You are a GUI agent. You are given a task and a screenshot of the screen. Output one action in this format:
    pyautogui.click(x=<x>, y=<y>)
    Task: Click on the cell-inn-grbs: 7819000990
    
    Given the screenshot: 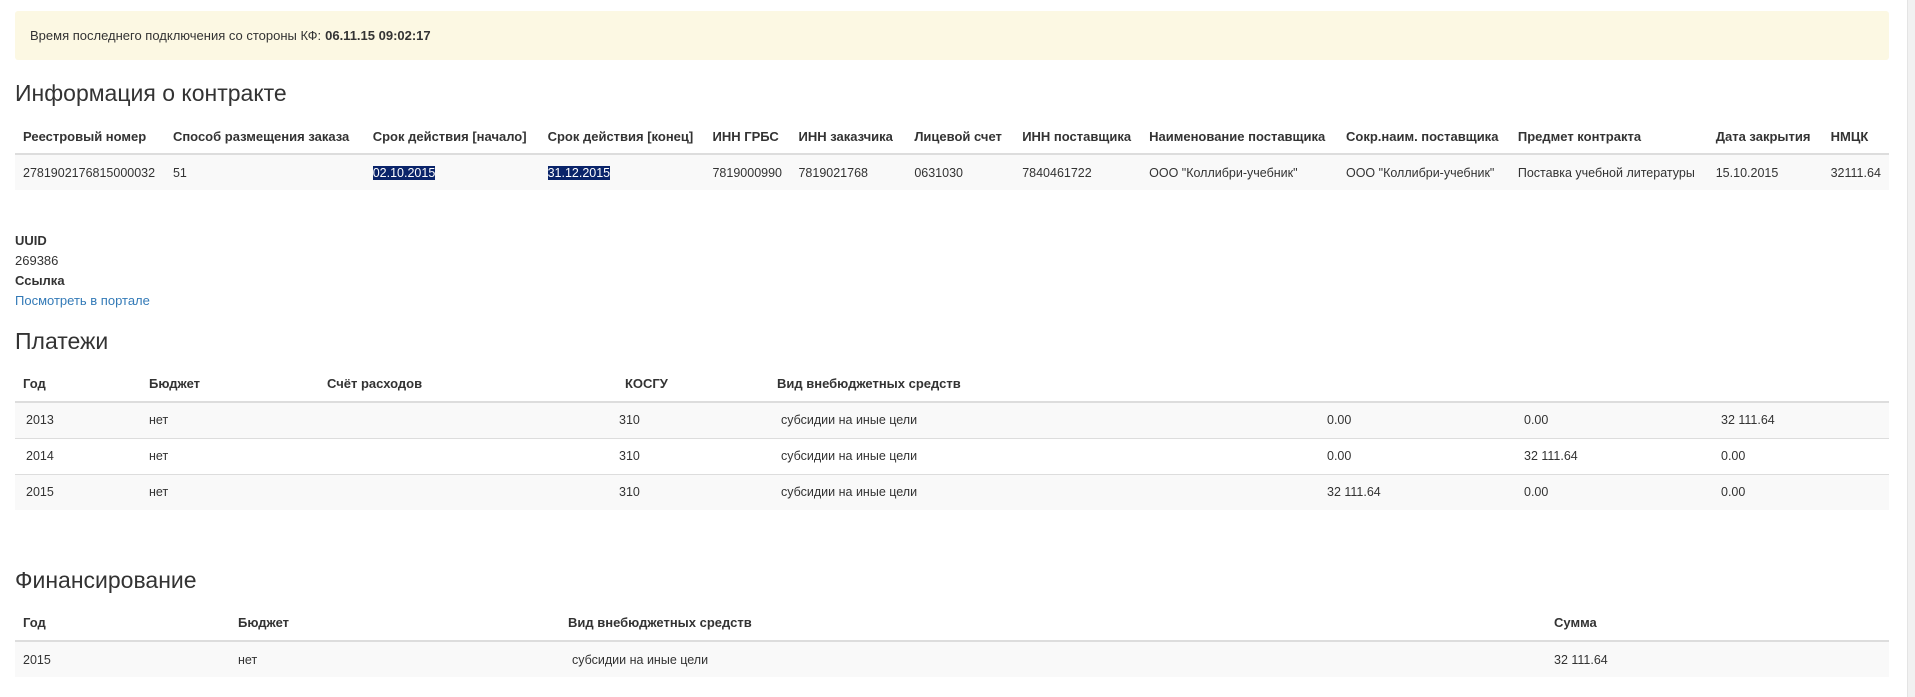 What is the action you would take?
    pyautogui.click(x=747, y=172)
    